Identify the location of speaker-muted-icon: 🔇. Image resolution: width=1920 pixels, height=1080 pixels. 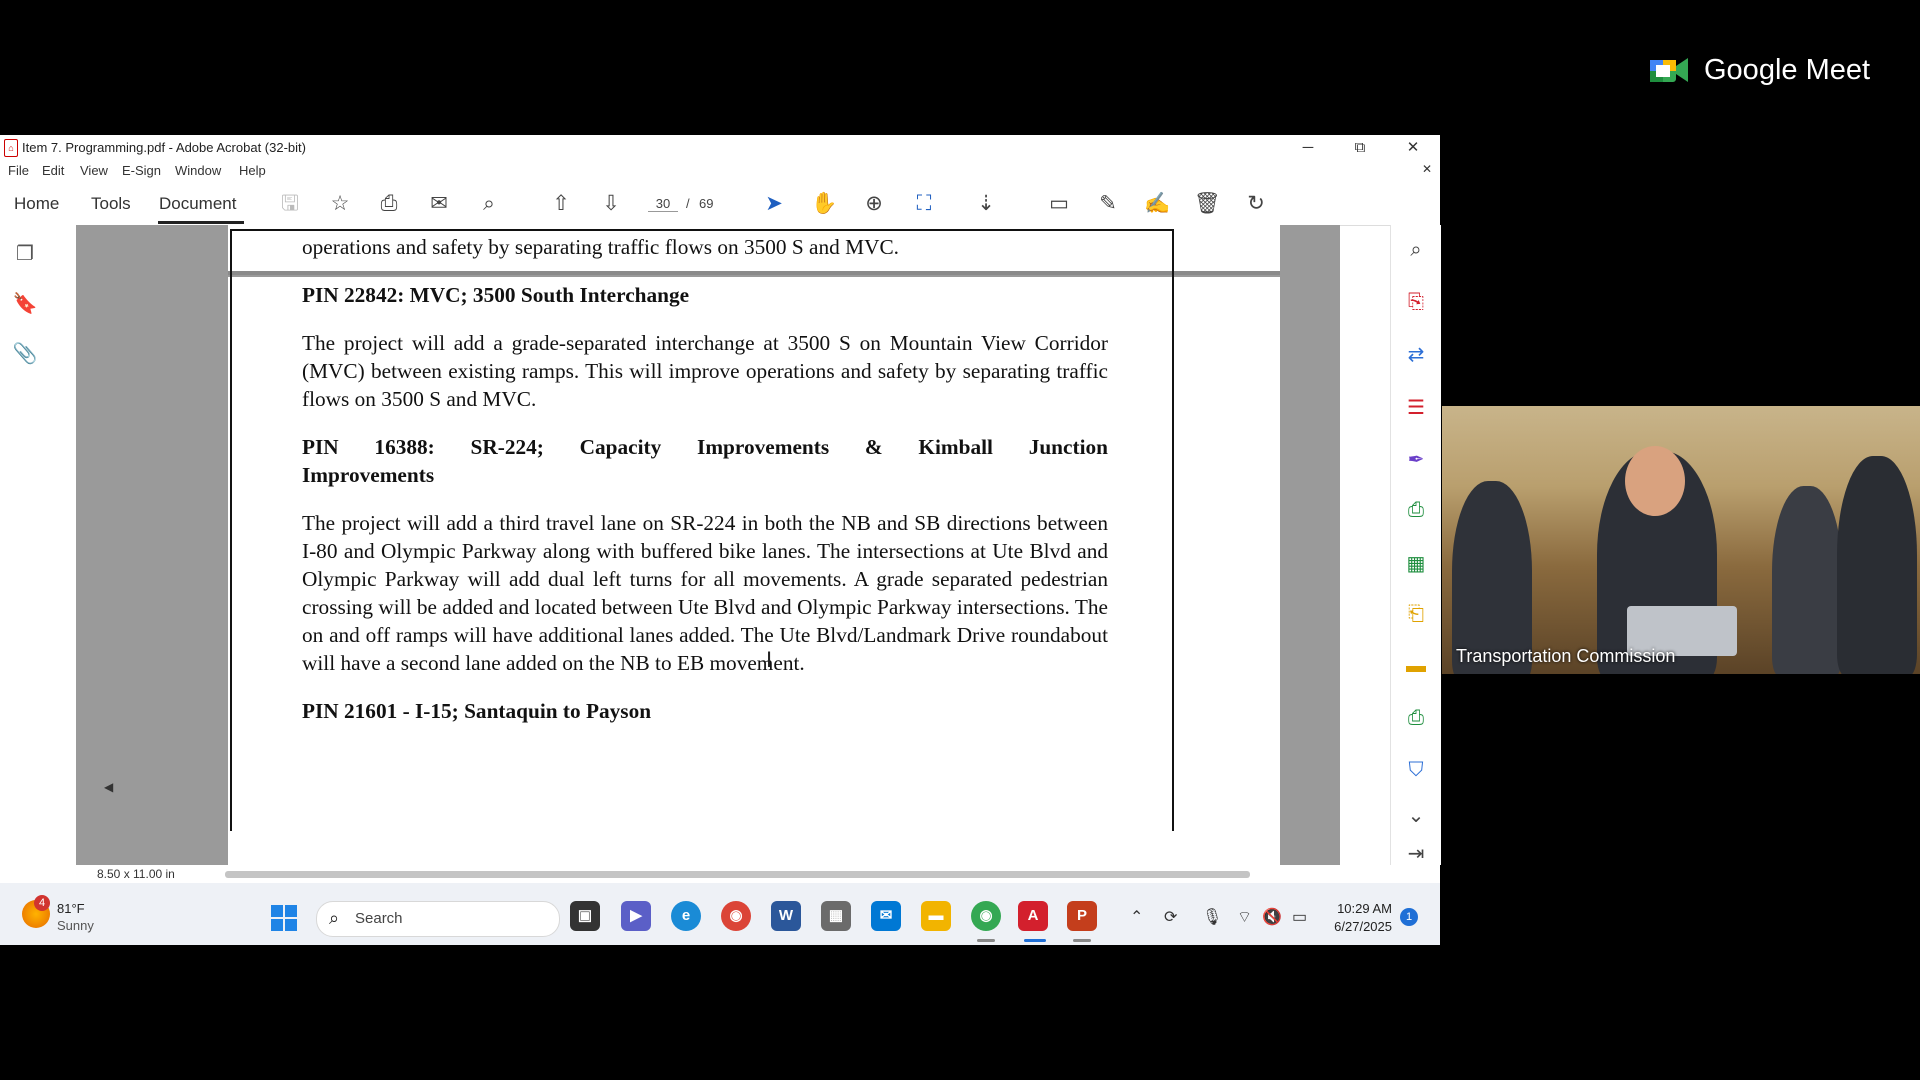
(1272, 917).